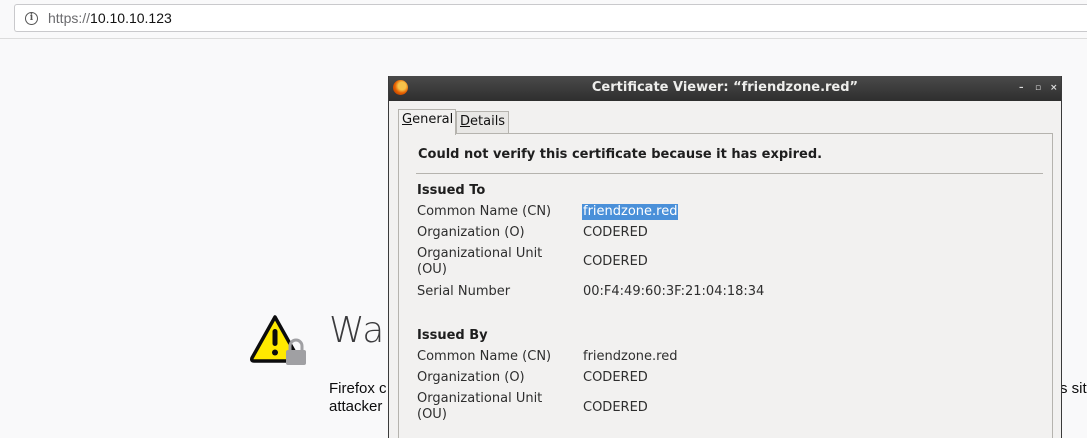 The height and width of the screenshot is (438, 1087). Describe the element at coordinates (480, 406) in the screenshot. I see `issued-by-ou-label: Organizational Unit (OU)` at that location.